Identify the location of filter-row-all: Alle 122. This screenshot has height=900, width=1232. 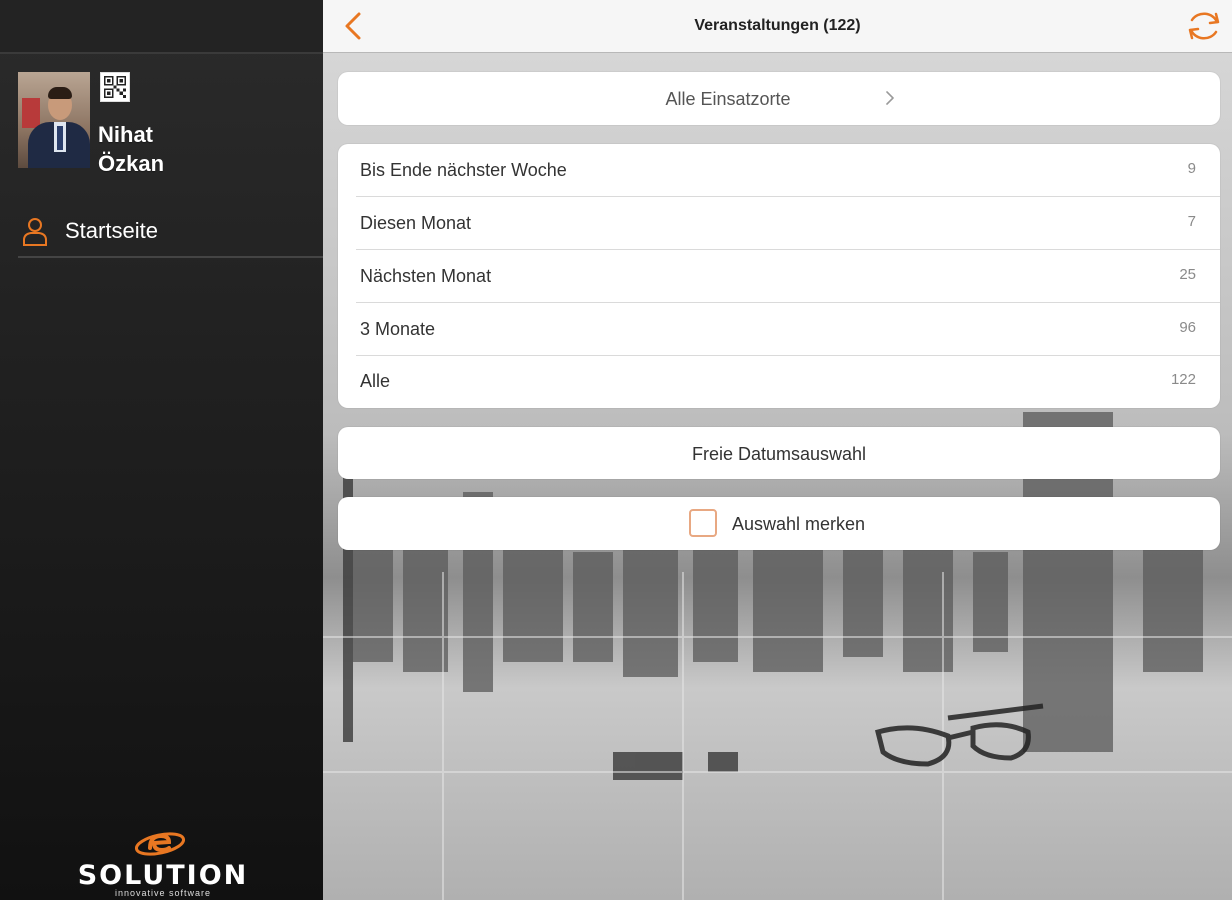
(779, 381).